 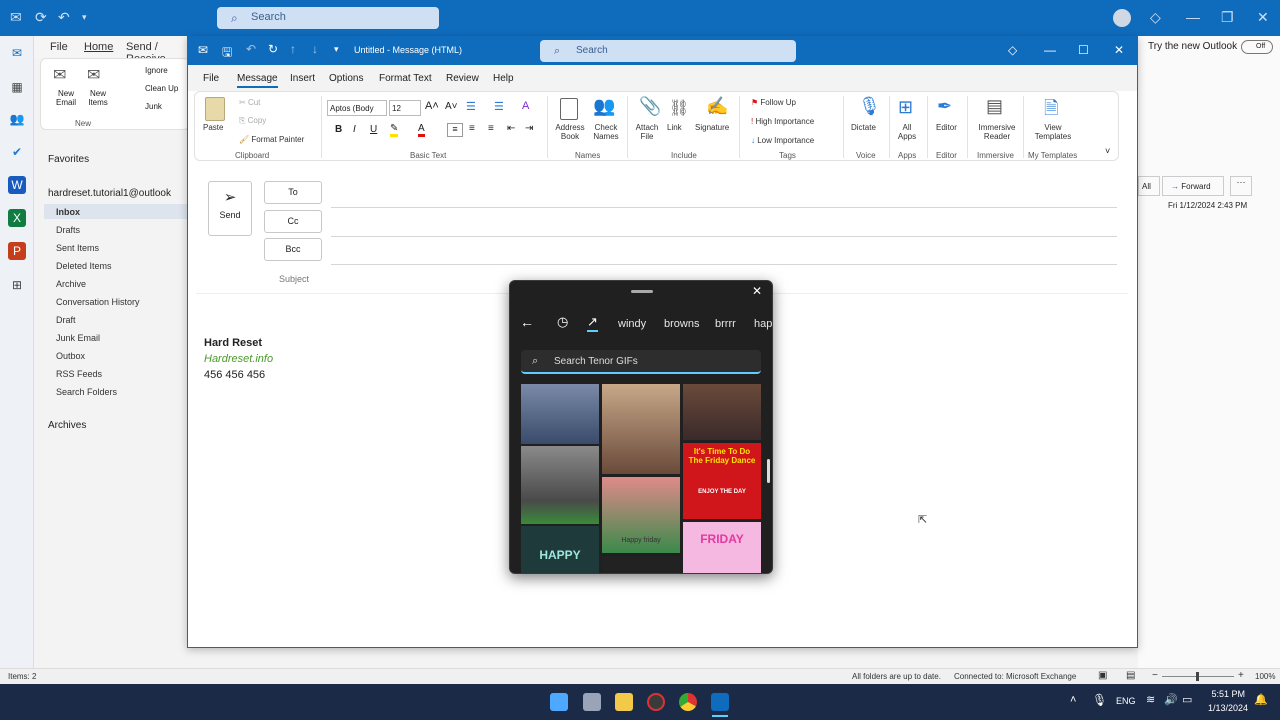 I want to click on normal-view-icon: ▣, so click(x=1102, y=675).